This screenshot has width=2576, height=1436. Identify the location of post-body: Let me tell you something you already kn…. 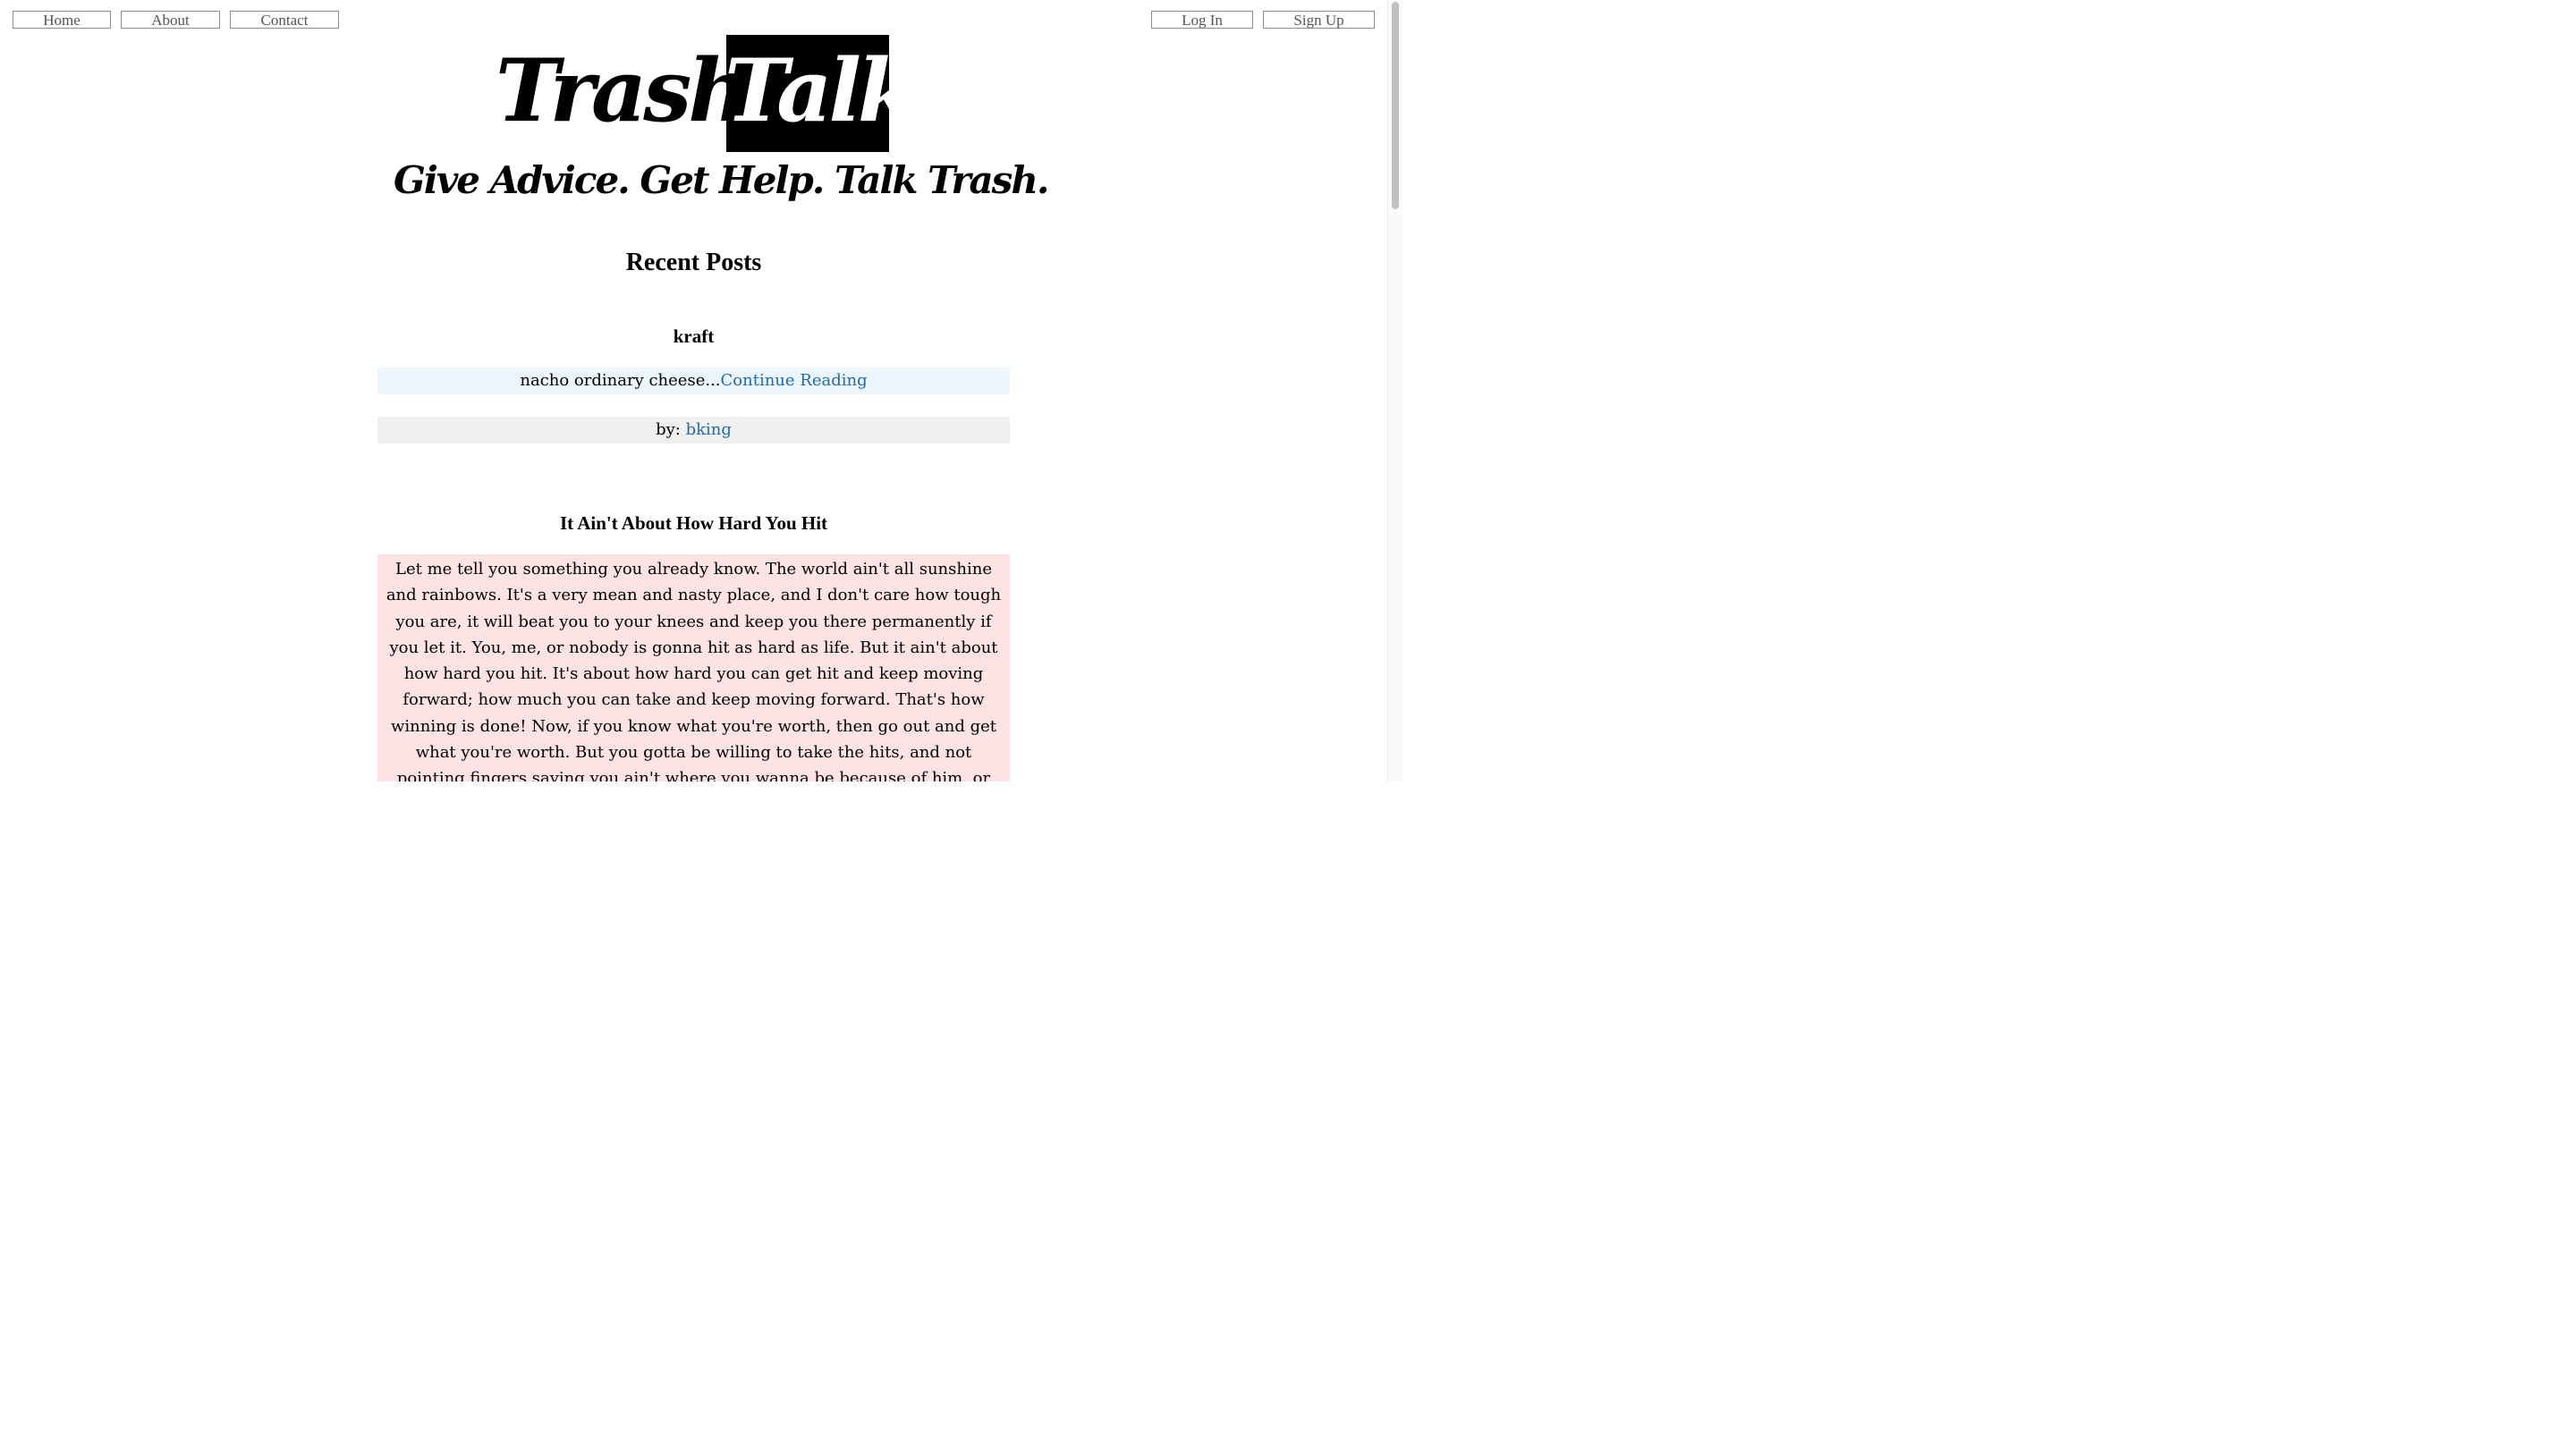
(693, 667).